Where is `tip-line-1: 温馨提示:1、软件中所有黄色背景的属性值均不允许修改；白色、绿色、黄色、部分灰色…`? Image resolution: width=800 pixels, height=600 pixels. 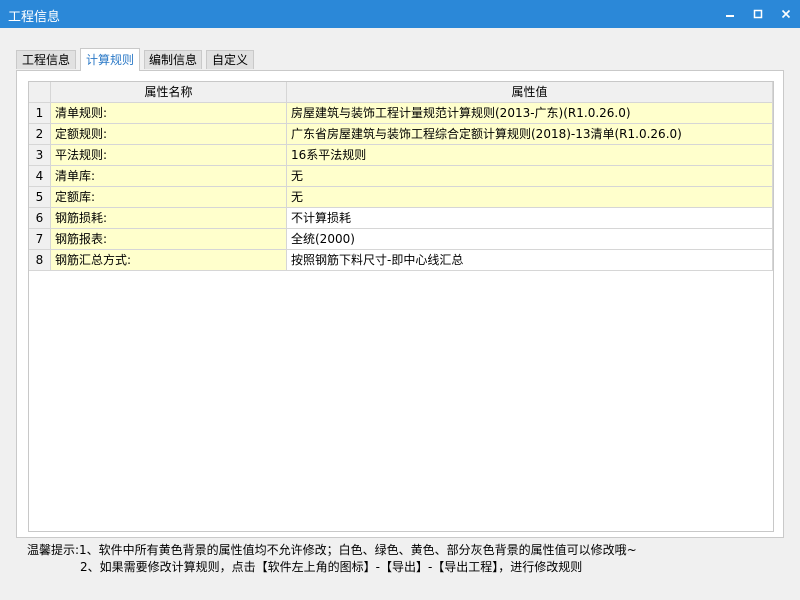
tip-line-1: 温馨提示:1、软件中所有黄色背景的属性值均不允许修改；白色、绿色、黄色、部分灰色… is located at coordinates (332, 550).